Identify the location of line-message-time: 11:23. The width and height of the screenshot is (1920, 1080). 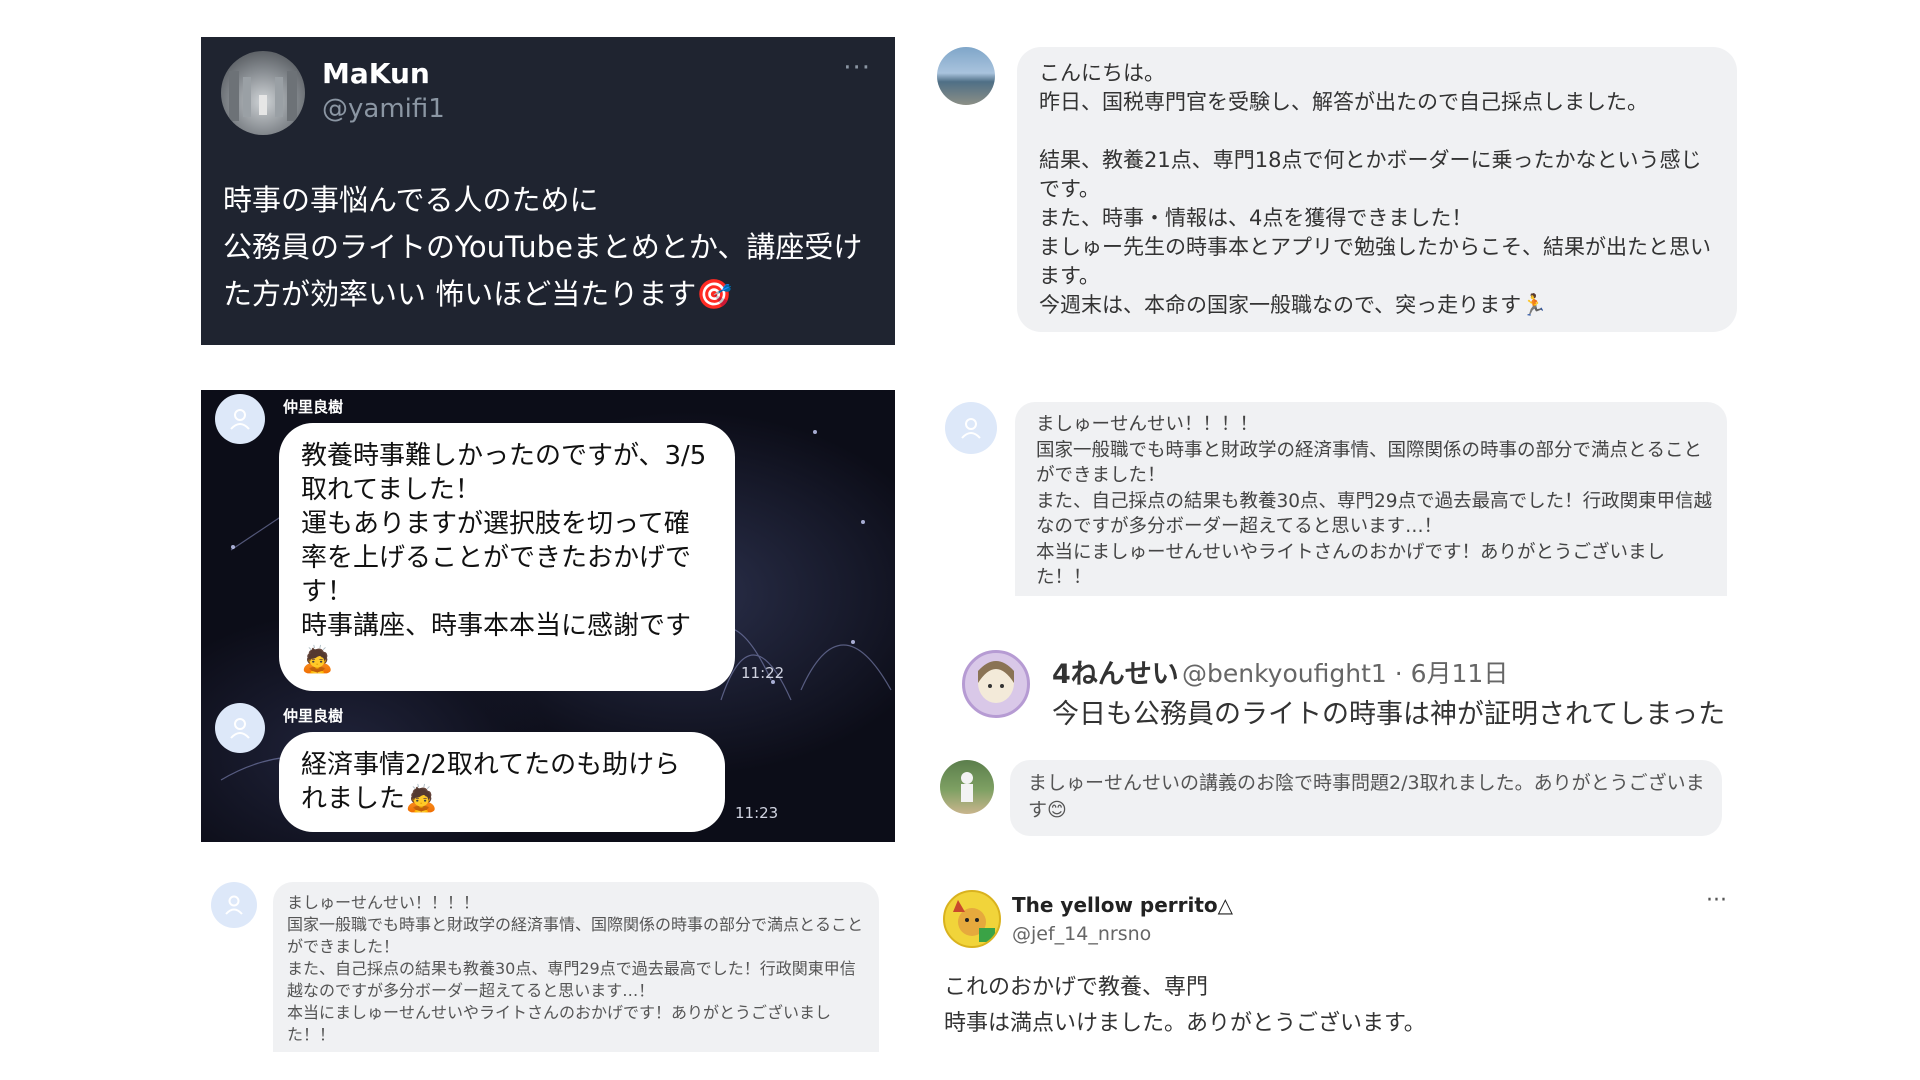
(757, 813).